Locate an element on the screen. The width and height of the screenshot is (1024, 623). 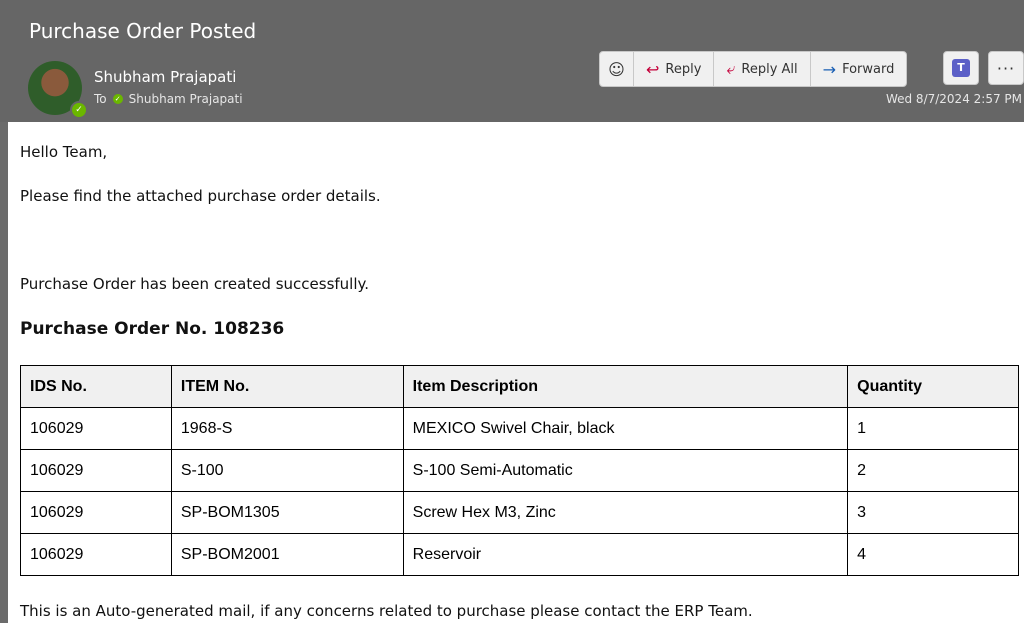
more-actions-button: ··· is located at coordinates (1006, 68).